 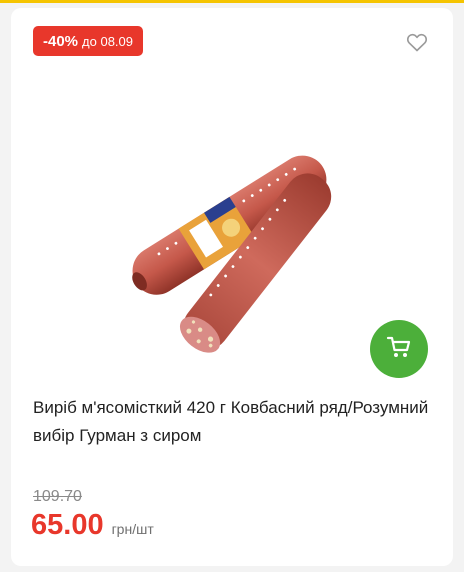 I want to click on discount-badge: -40% до 08.09, so click(x=88, y=41).